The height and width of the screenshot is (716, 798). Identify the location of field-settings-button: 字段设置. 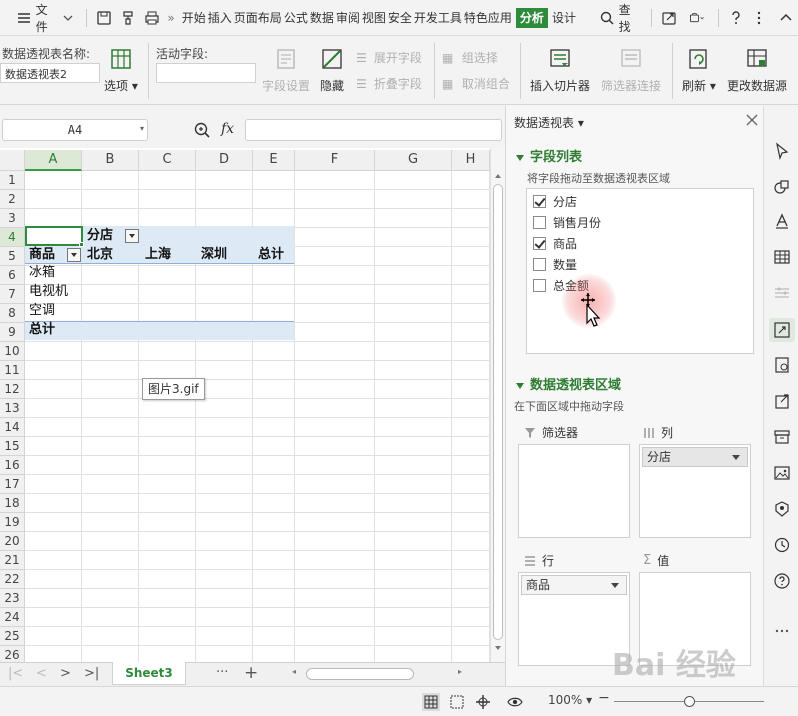
(286, 70).